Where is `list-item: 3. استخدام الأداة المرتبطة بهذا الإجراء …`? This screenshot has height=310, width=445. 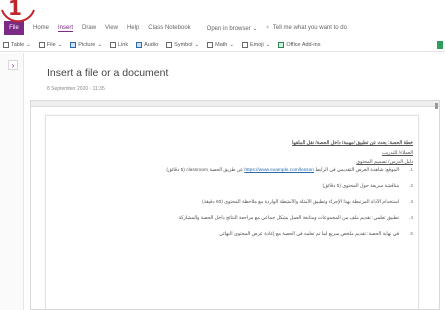
list-item: 3. استخدام الأداة المرتبطة بهذا الإجراء … is located at coordinates (263, 207).